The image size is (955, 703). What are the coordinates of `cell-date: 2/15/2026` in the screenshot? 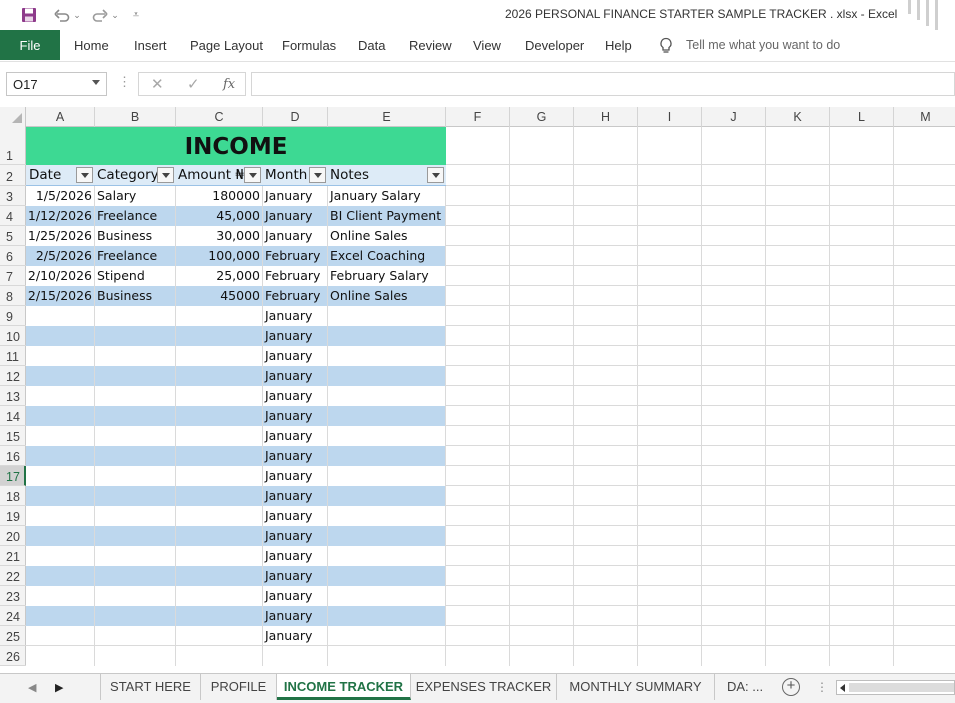 It's located at (59, 296).